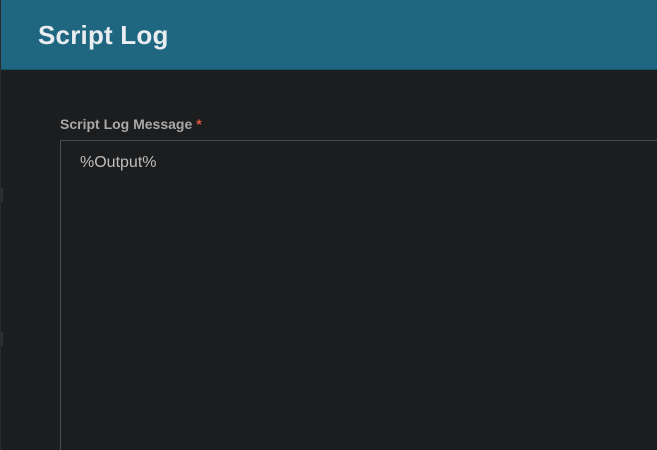  I want to click on script-log-message-label: Script Log Message *, so click(131, 124).